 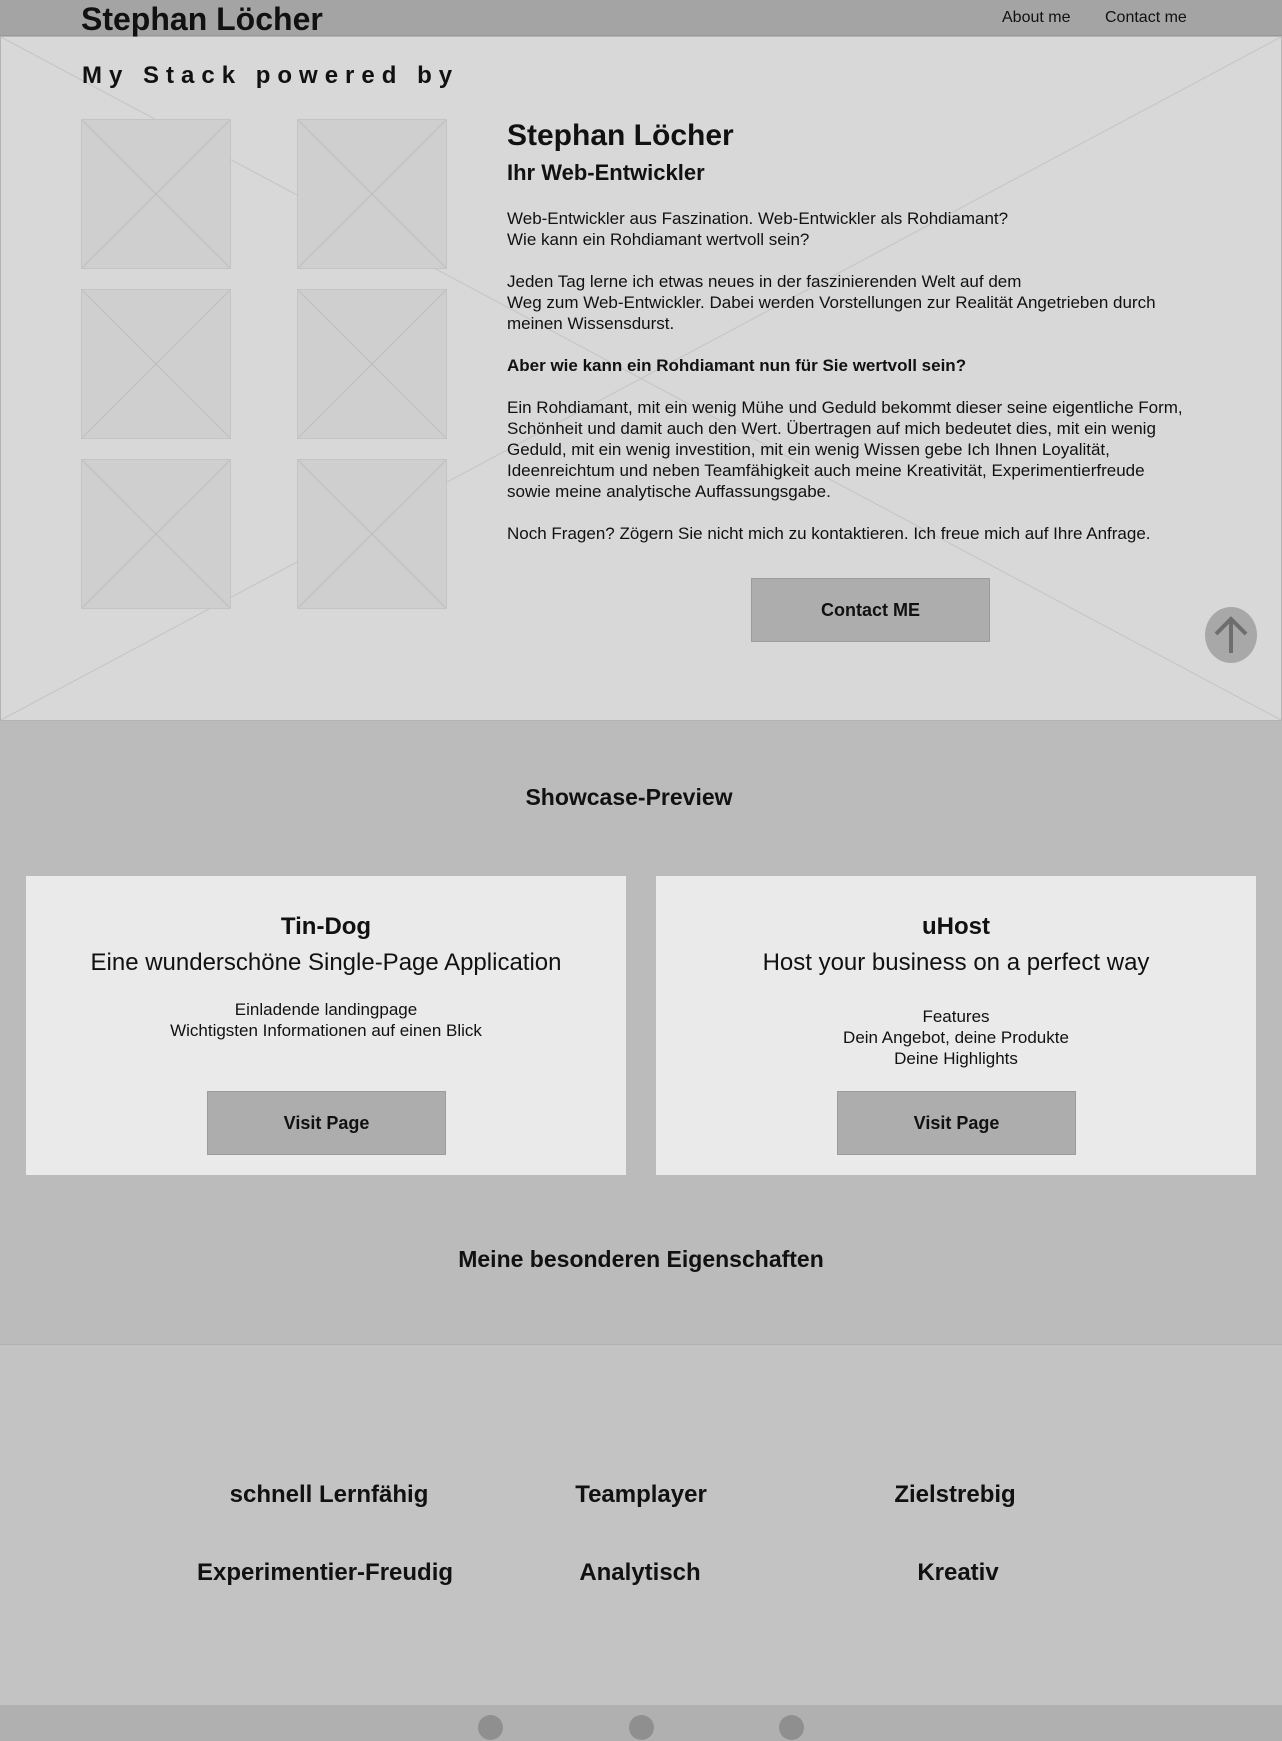 What do you see at coordinates (658, 239) in the screenshot?
I see `text-line: Wie kann ein Rohdiamant wertvoll sein?` at bounding box center [658, 239].